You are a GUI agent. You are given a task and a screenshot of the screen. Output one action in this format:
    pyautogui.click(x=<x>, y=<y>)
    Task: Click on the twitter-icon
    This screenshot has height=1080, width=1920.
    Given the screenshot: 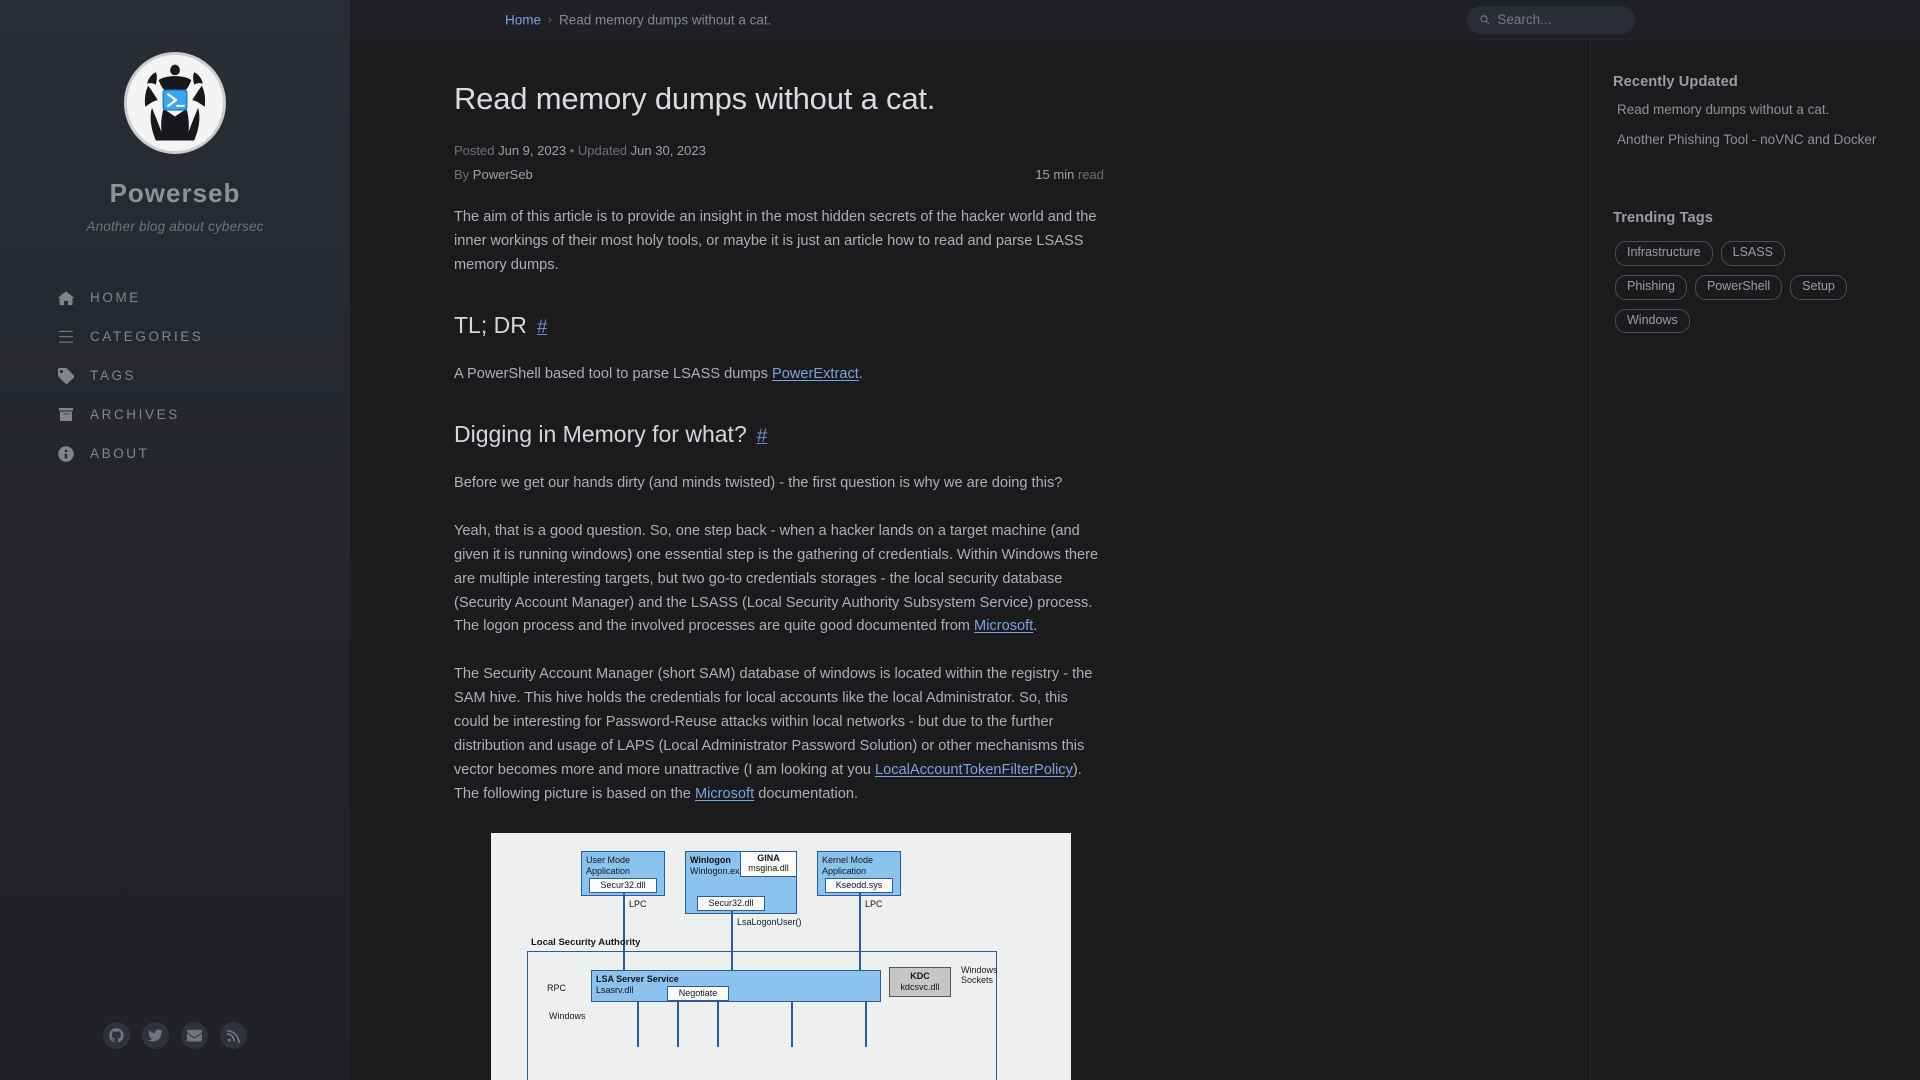 What is the action you would take?
    pyautogui.click(x=155, y=1035)
    